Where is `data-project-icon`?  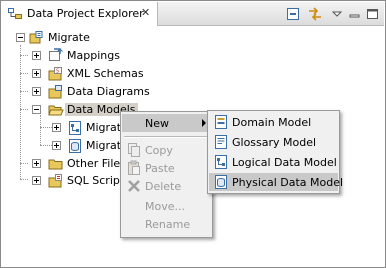 data-project-icon is located at coordinates (37, 38).